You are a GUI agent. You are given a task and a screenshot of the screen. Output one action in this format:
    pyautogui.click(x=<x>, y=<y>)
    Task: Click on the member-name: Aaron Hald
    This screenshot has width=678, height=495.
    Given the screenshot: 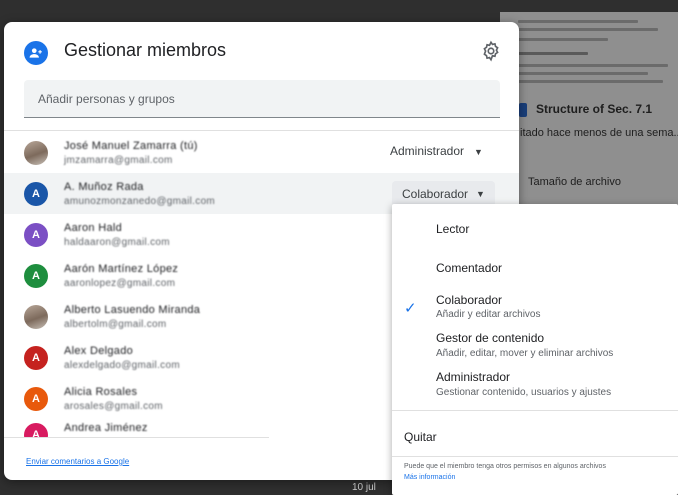 What is the action you would take?
    pyautogui.click(x=93, y=228)
    